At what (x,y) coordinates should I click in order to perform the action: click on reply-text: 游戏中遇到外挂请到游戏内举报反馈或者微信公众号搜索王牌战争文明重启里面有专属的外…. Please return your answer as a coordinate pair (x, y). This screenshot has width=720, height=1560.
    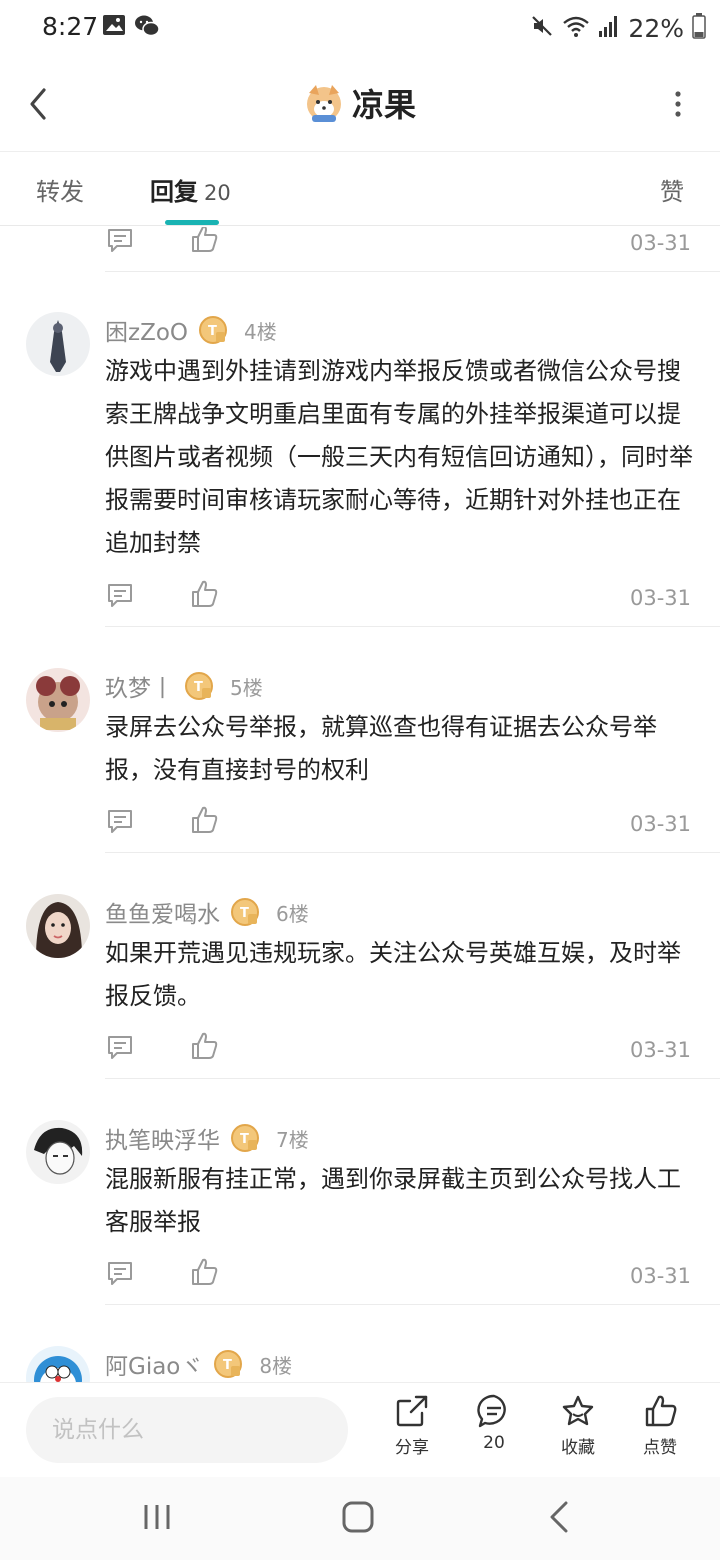
    Looking at the image, I should click on (399, 457).